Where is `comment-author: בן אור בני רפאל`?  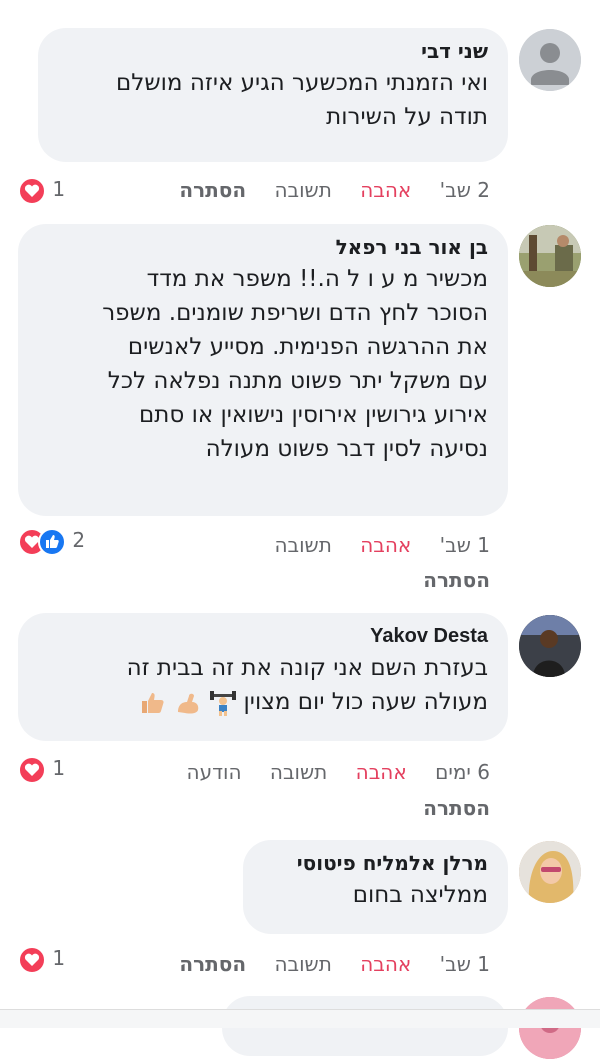 comment-author: בן אור בני רפאל is located at coordinates (263, 247).